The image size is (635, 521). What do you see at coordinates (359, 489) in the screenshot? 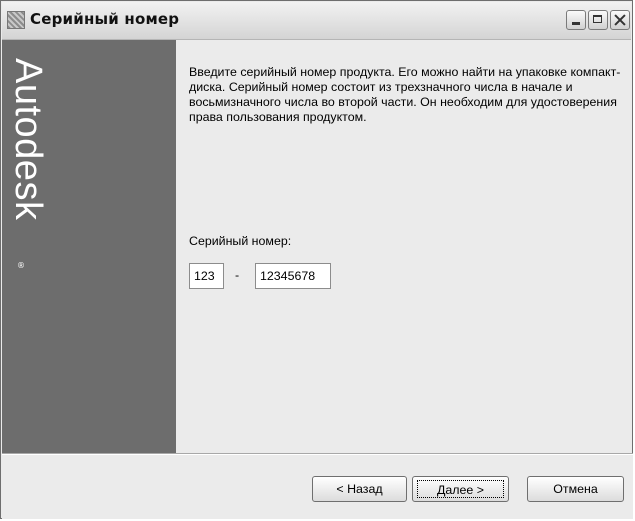
I see `back-button: < Назад` at bounding box center [359, 489].